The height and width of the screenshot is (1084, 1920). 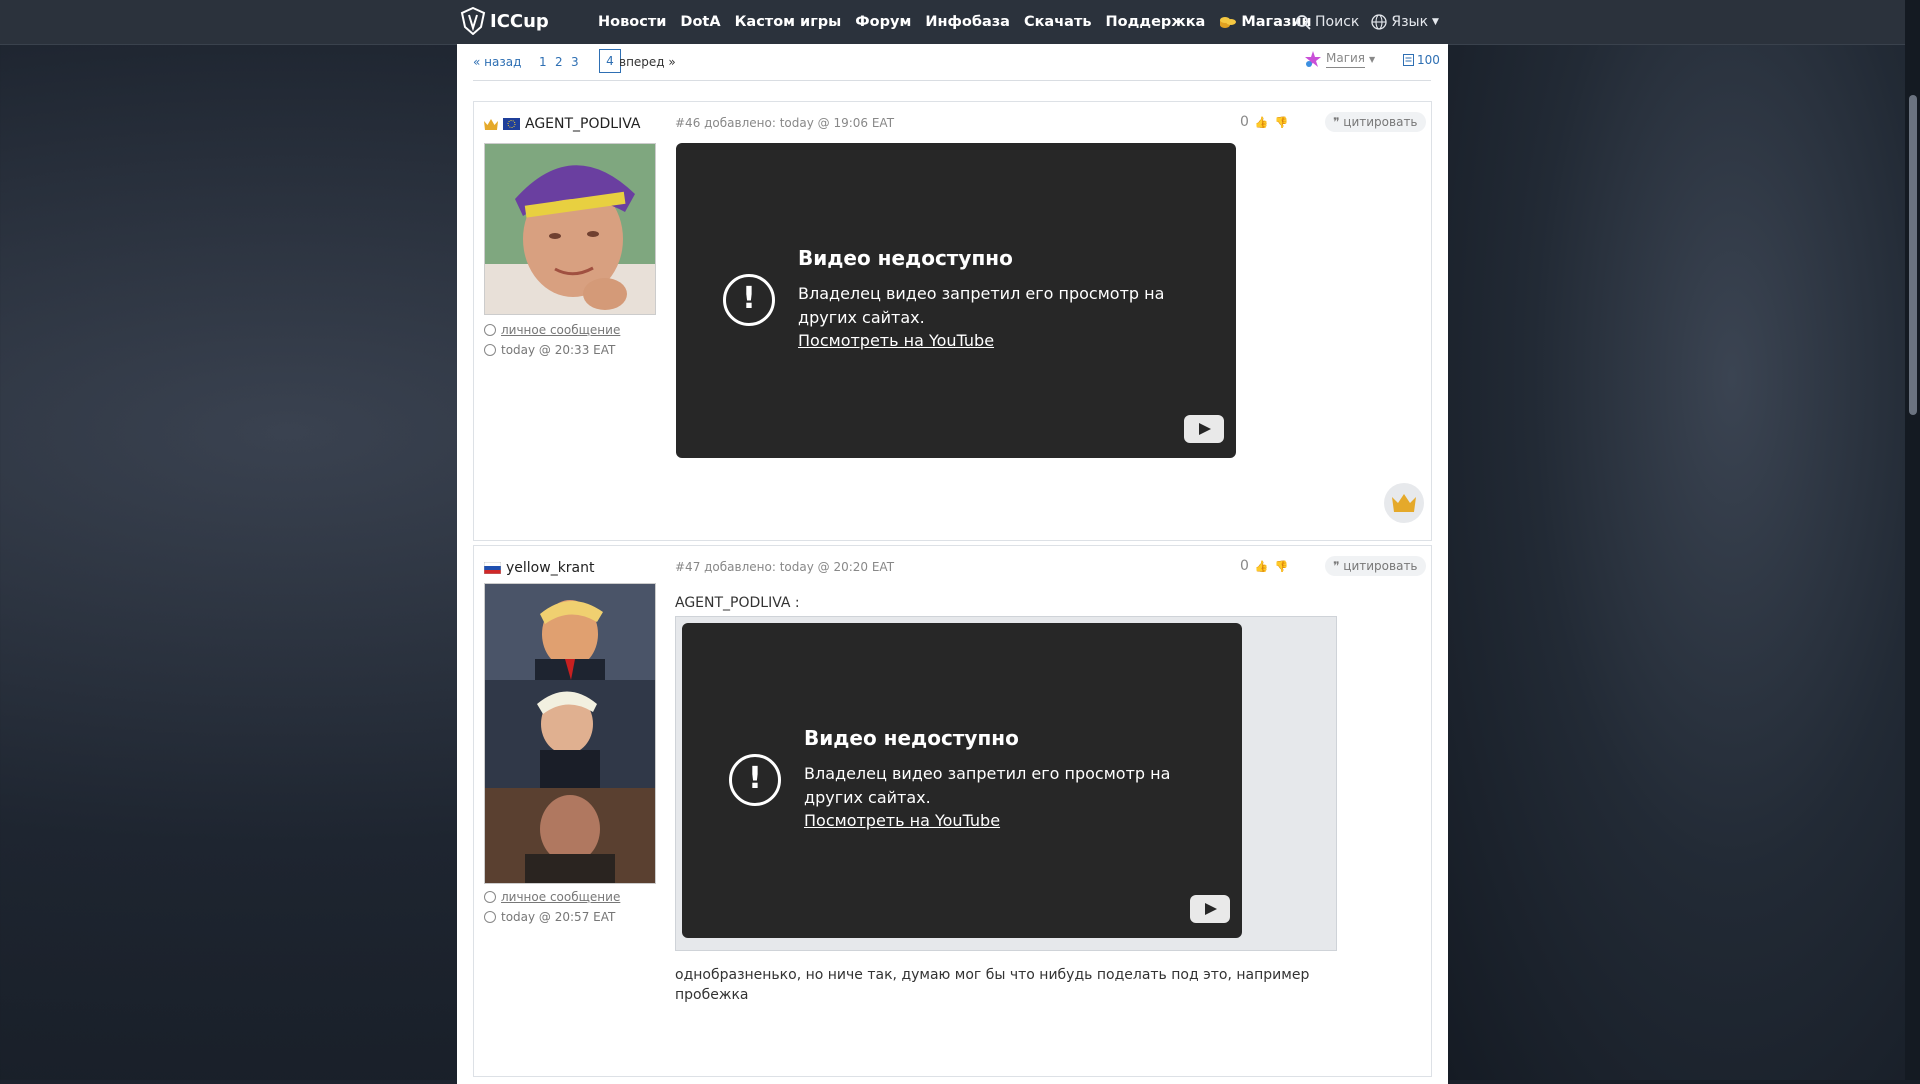 What do you see at coordinates (1912, 540) in the screenshot?
I see `page-scrollbar` at bounding box center [1912, 540].